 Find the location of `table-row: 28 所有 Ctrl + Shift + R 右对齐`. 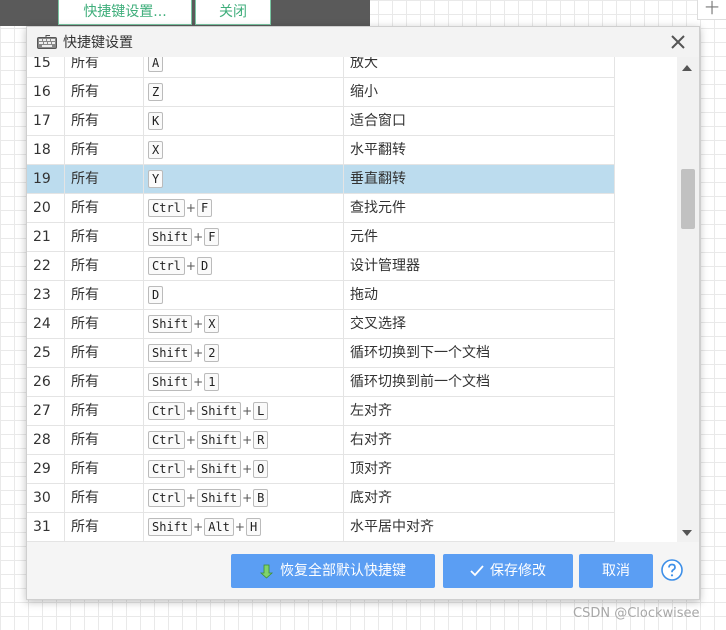

table-row: 28 所有 Ctrl + Shift + R 右对齐 is located at coordinates (321, 440).